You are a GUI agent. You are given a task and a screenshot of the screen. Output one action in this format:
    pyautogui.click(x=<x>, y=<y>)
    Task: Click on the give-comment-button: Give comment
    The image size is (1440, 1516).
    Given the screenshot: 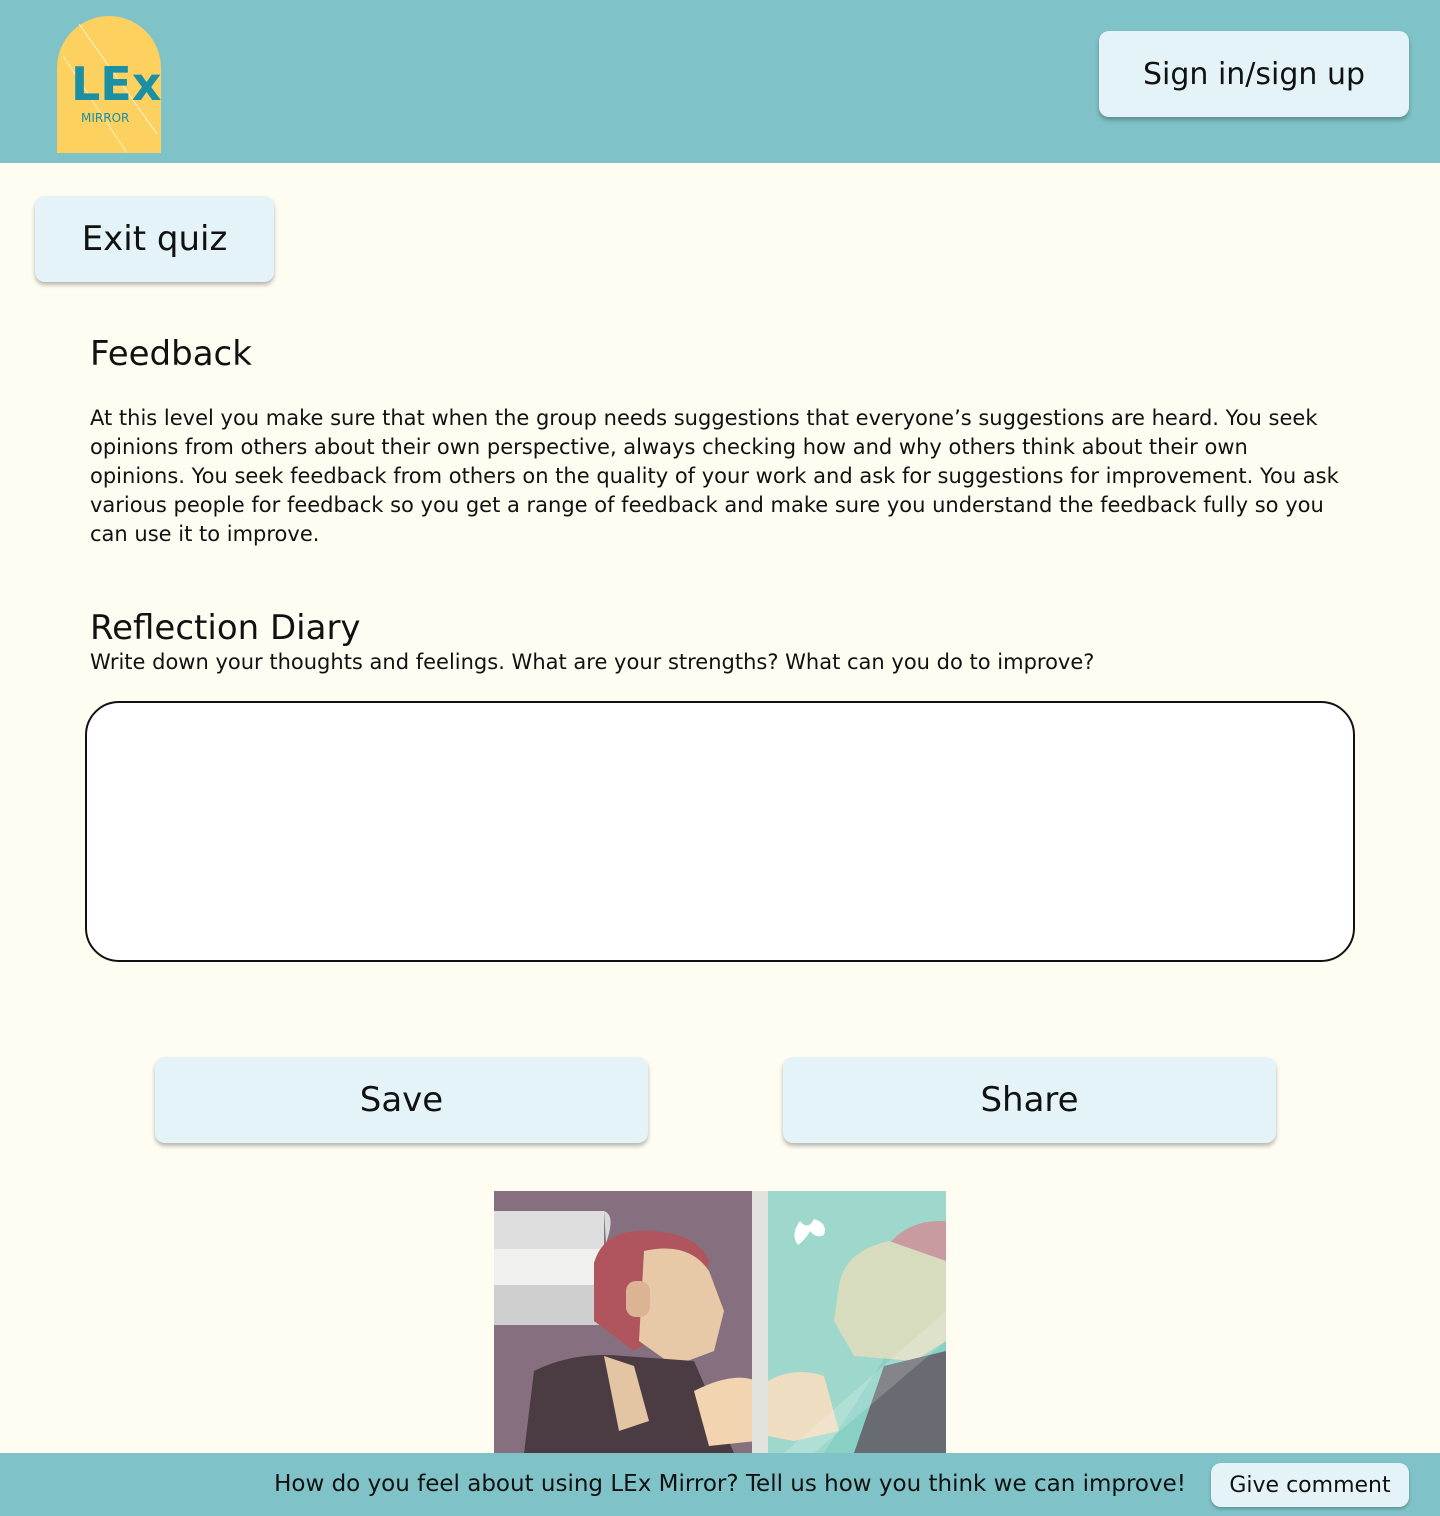 What is the action you would take?
    pyautogui.click(x=1310, y=1485)
    